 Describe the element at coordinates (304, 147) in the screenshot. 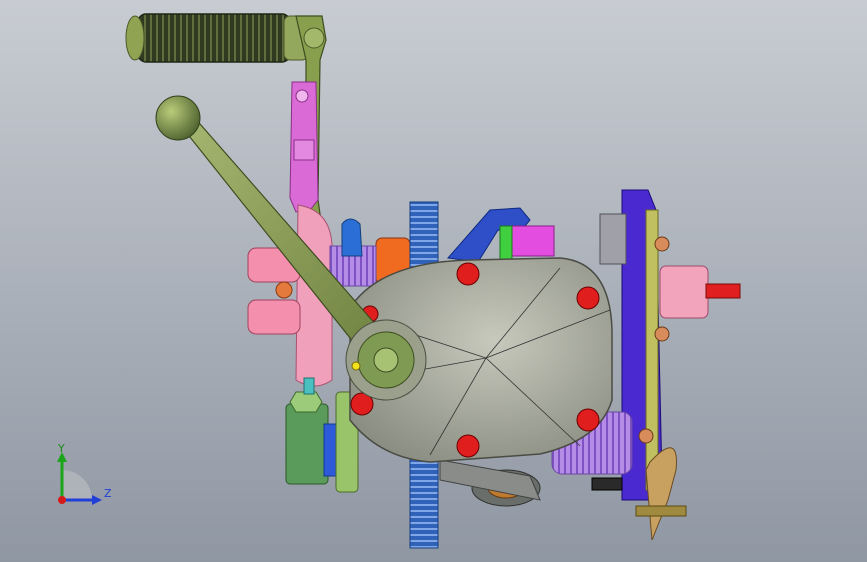

I see `pink-bracket` at that location.